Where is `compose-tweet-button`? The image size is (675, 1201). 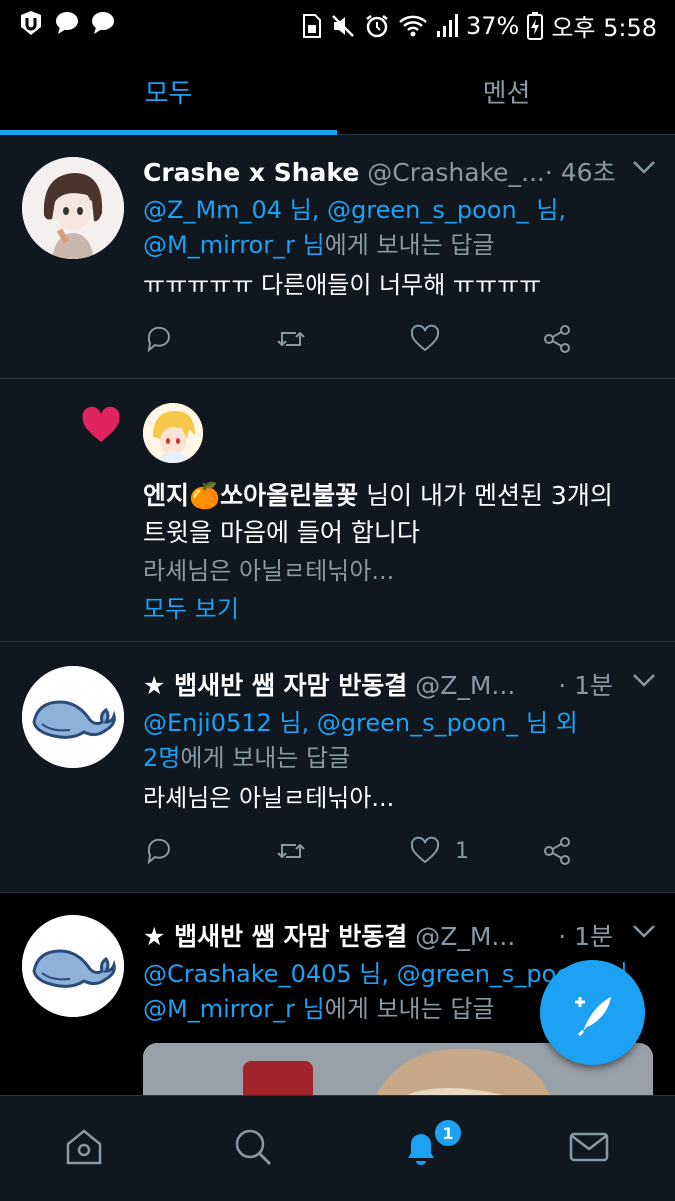
compose-tweet-button is located at coordinates (592, 1012).